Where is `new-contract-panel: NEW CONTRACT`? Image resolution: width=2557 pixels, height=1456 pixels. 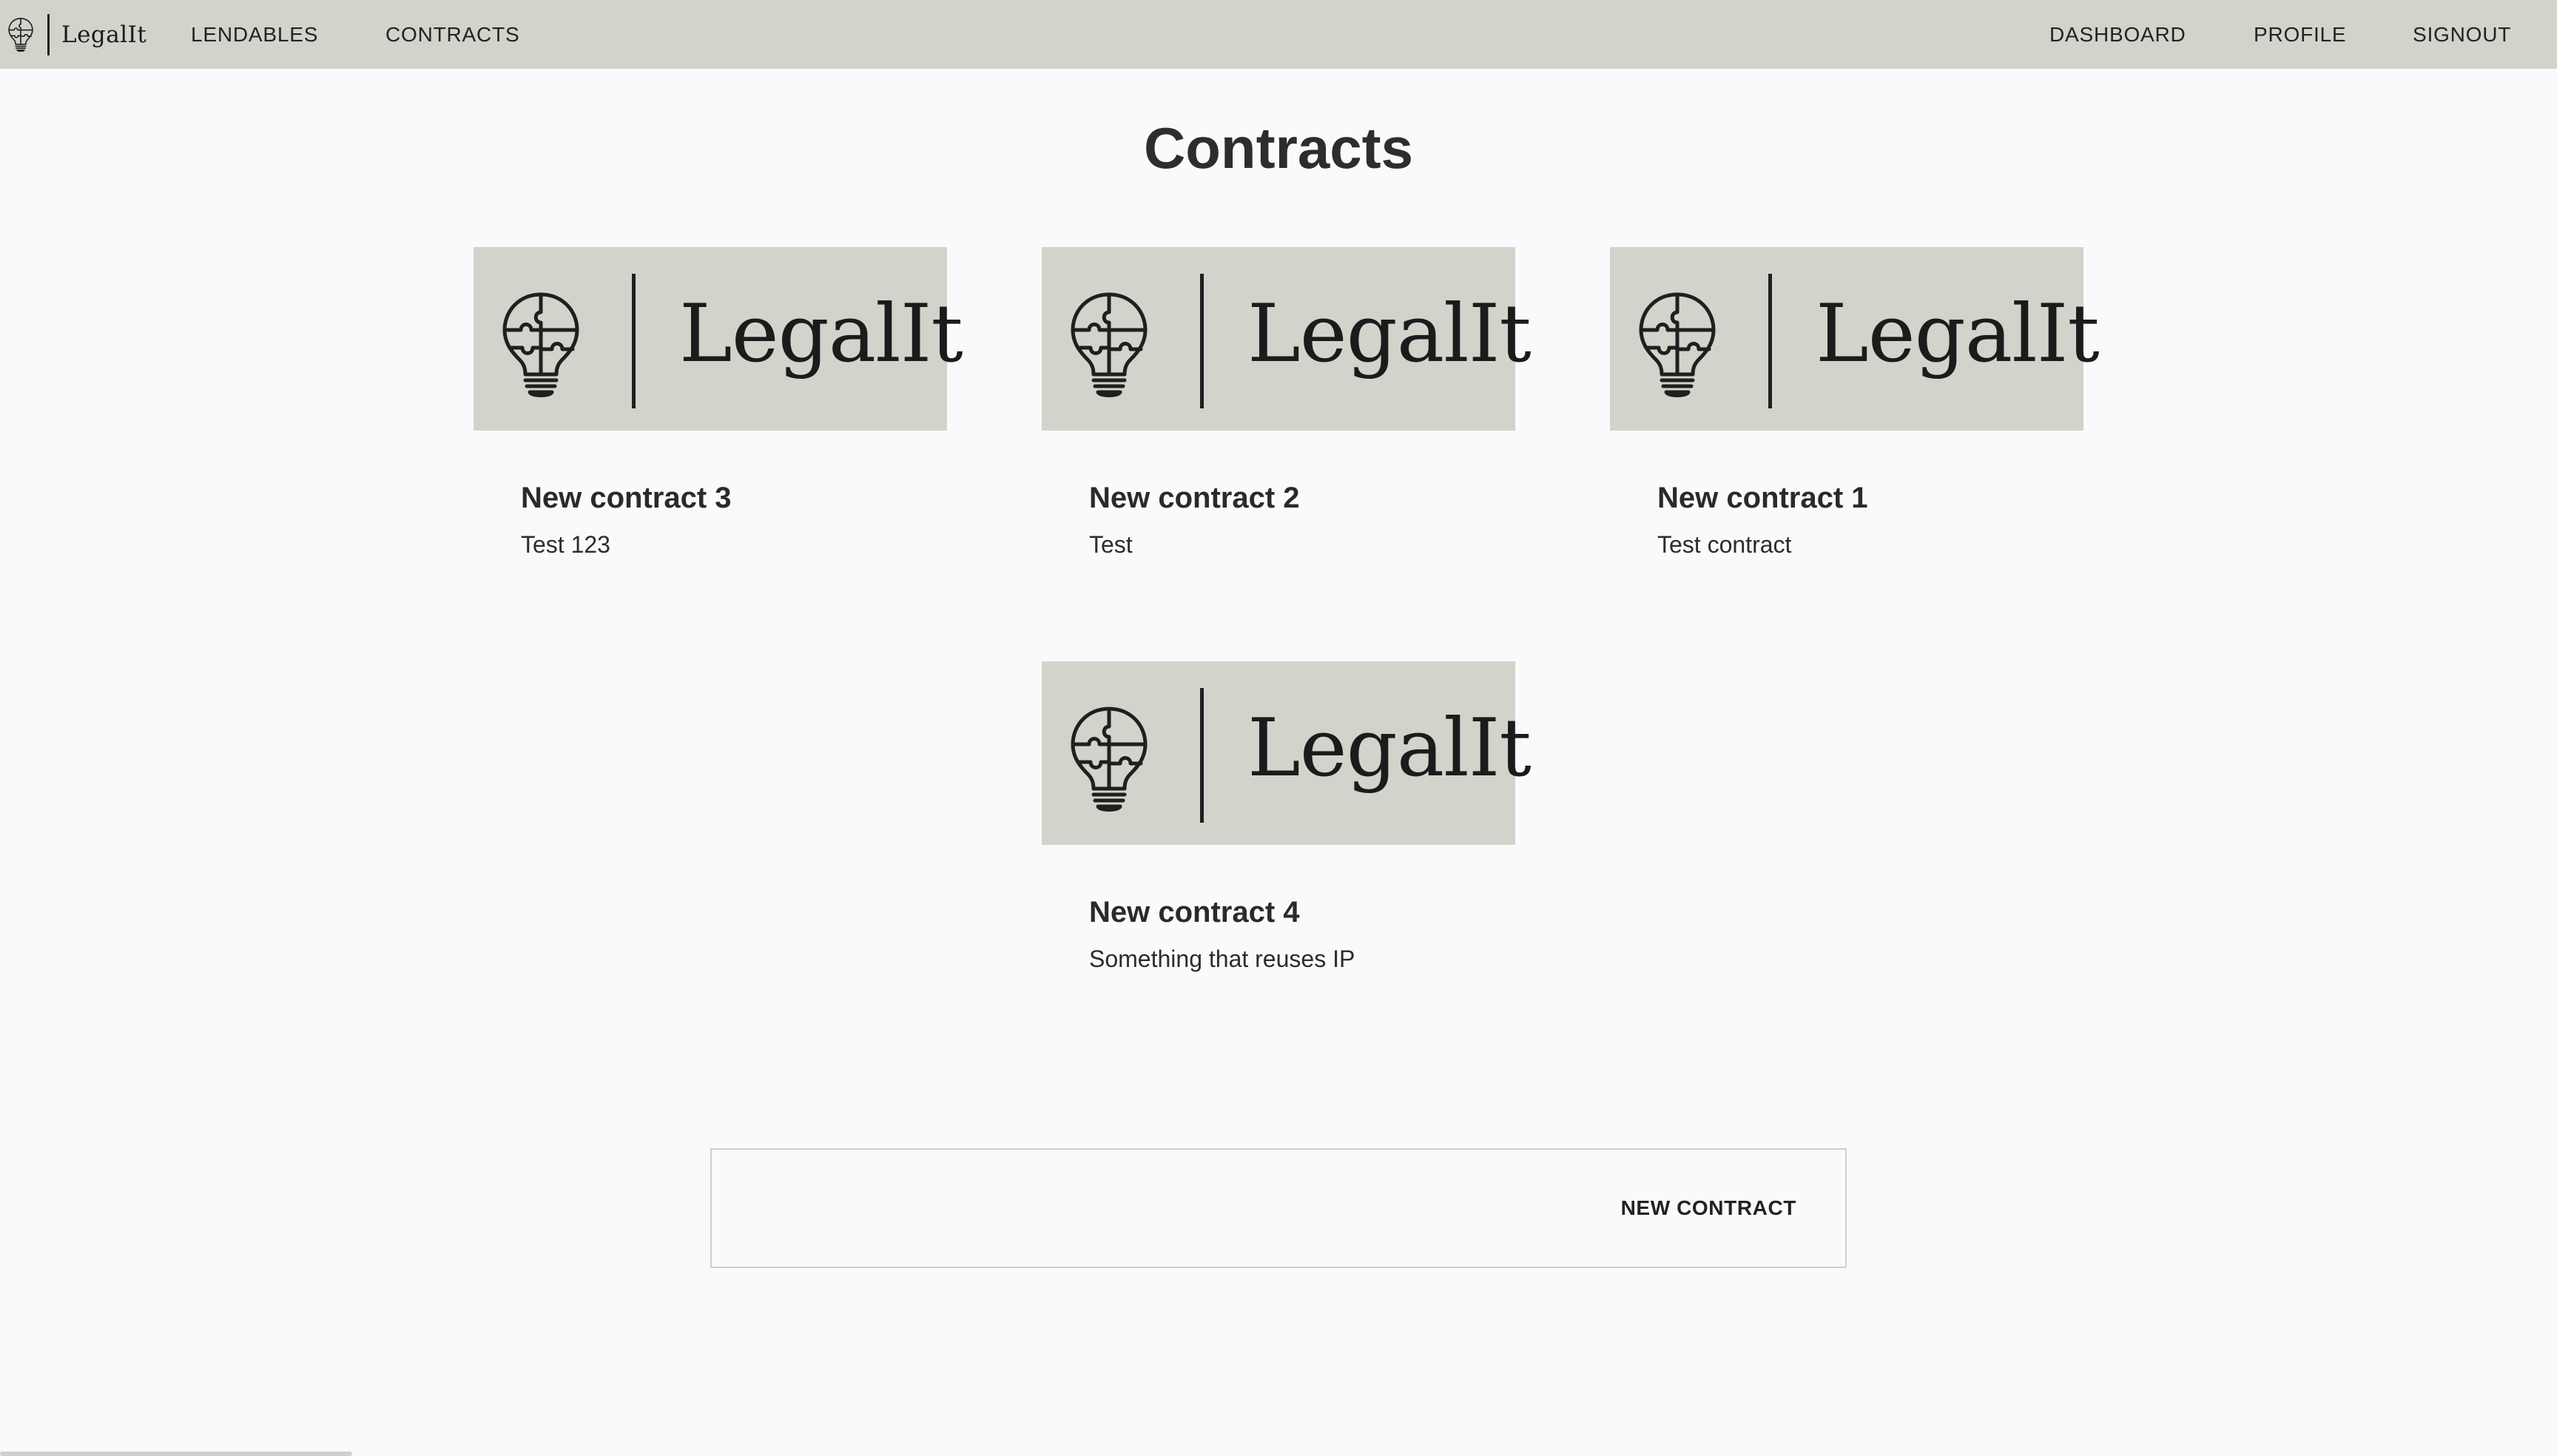 new-contract-panel: NEW CONTRACT is located at coordinates (1279, 1208).